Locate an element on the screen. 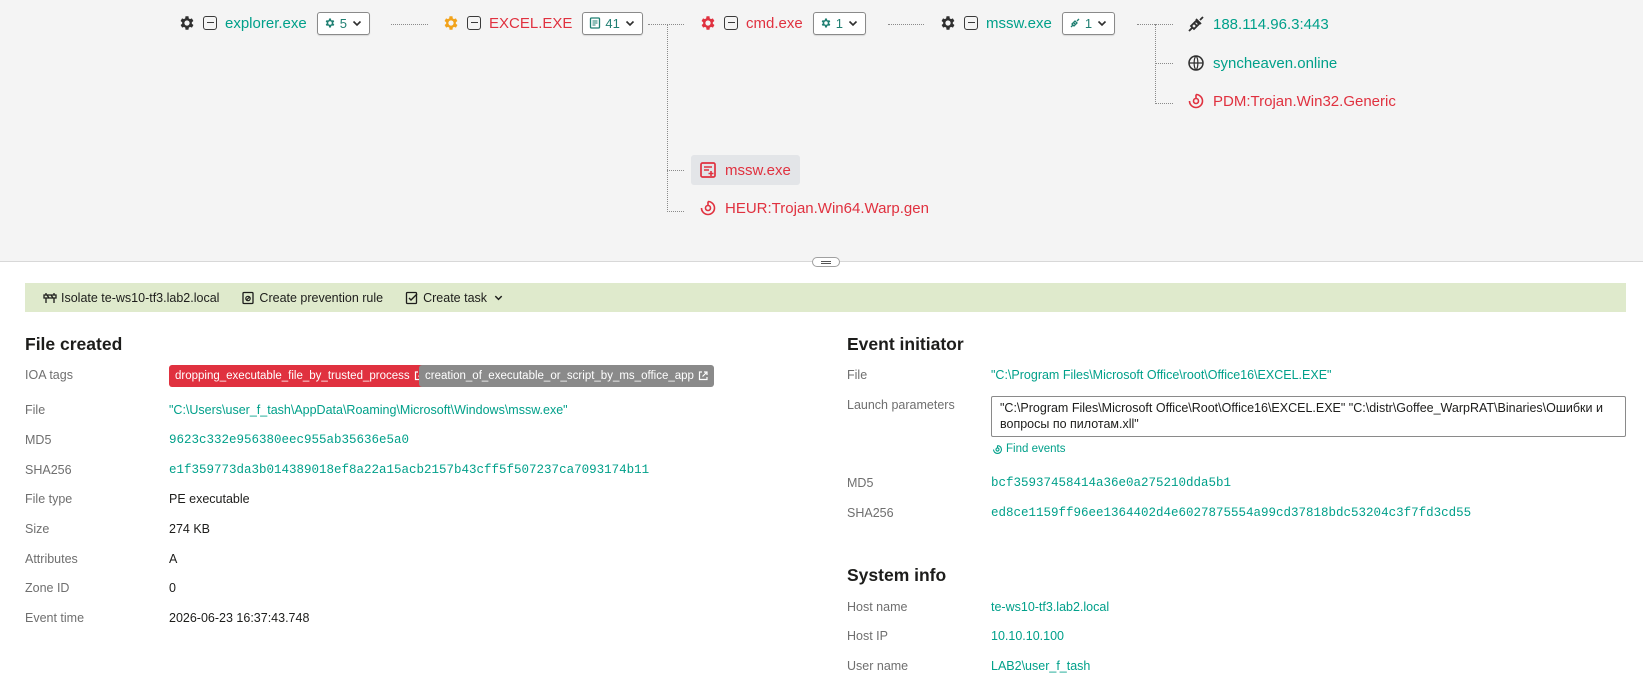 The width and height of the screenshot is (1643, 676). label-event-time: Event time is located at coordinates (55, 618).